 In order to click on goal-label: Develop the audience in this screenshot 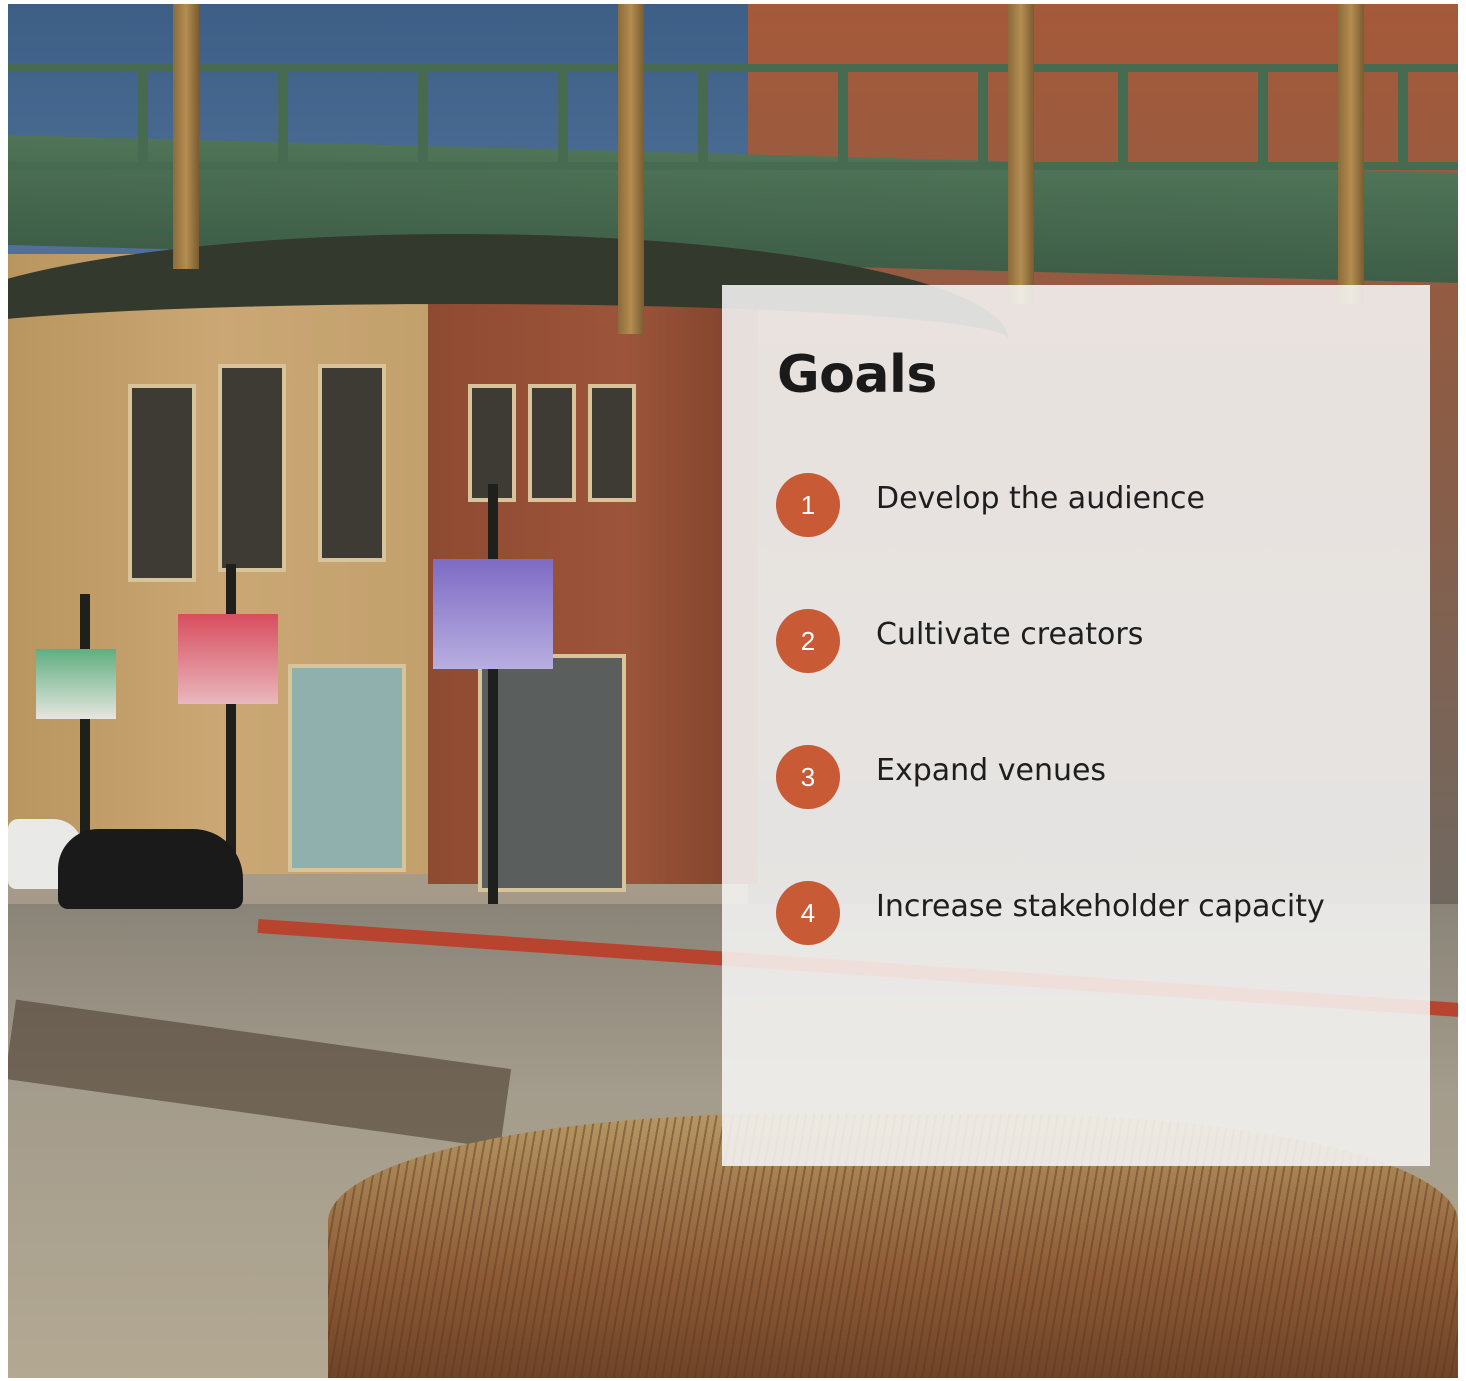, I will do `click(1041, 498)`.